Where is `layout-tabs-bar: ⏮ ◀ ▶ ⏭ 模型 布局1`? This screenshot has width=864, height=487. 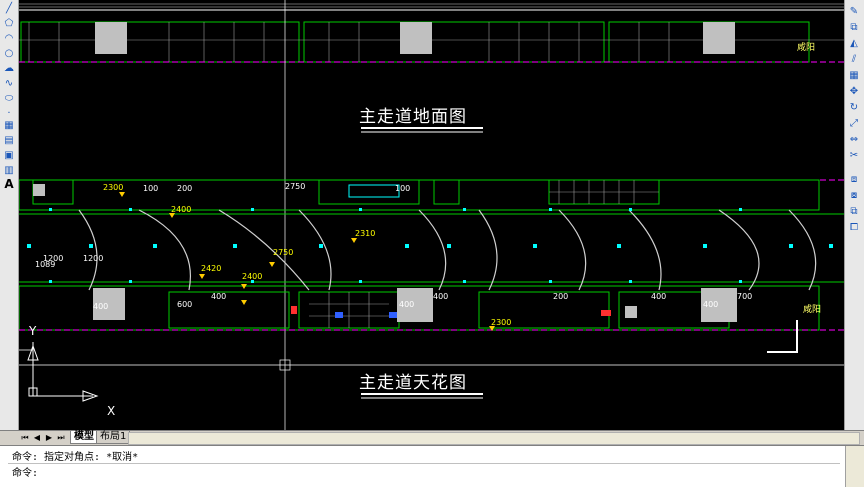
layout-tabs-bar: ⏮ ◀ ▶ ⏭ 模型 布局1 is located at coordinates (432, 437).